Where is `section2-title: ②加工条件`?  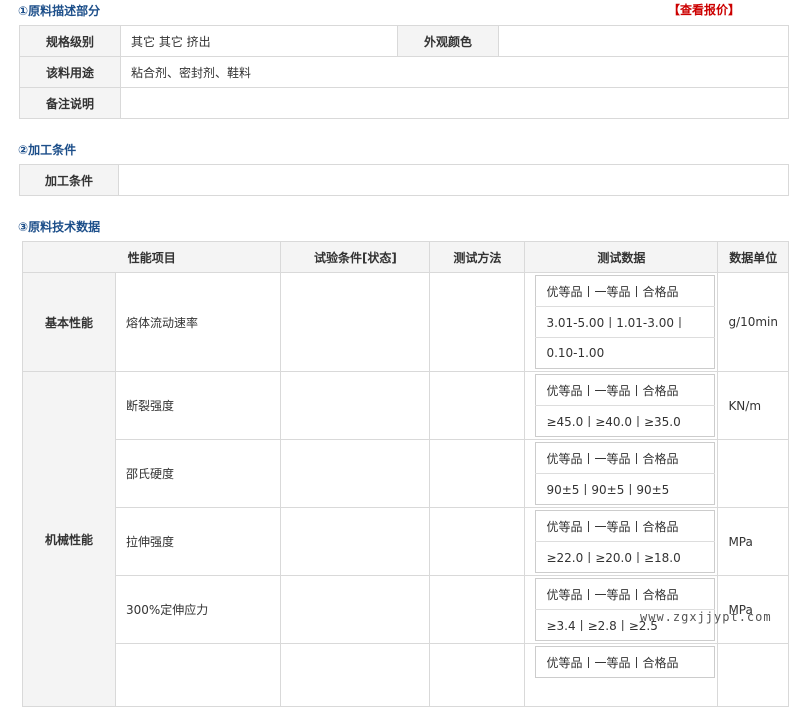
section2-title: ②加工条件 is located at coordinates (47, 150).